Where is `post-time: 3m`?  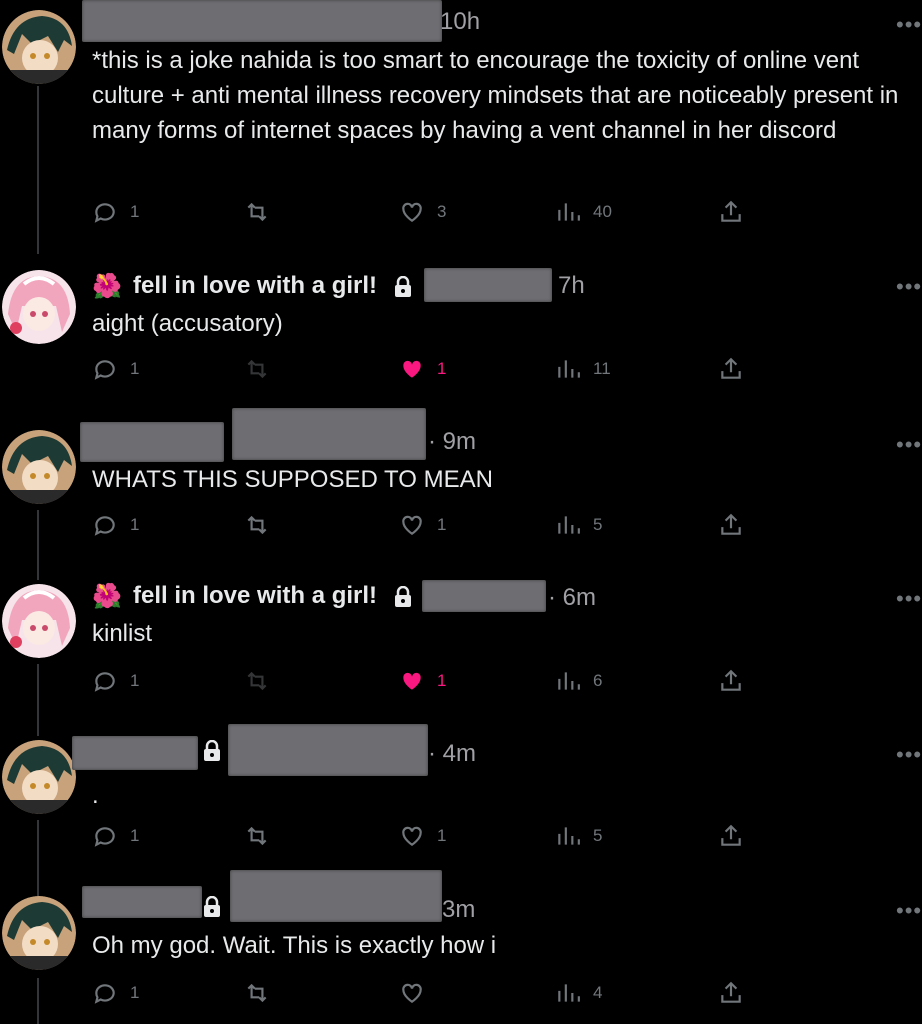 post-time: 3m is located at coordinates (459, 909).